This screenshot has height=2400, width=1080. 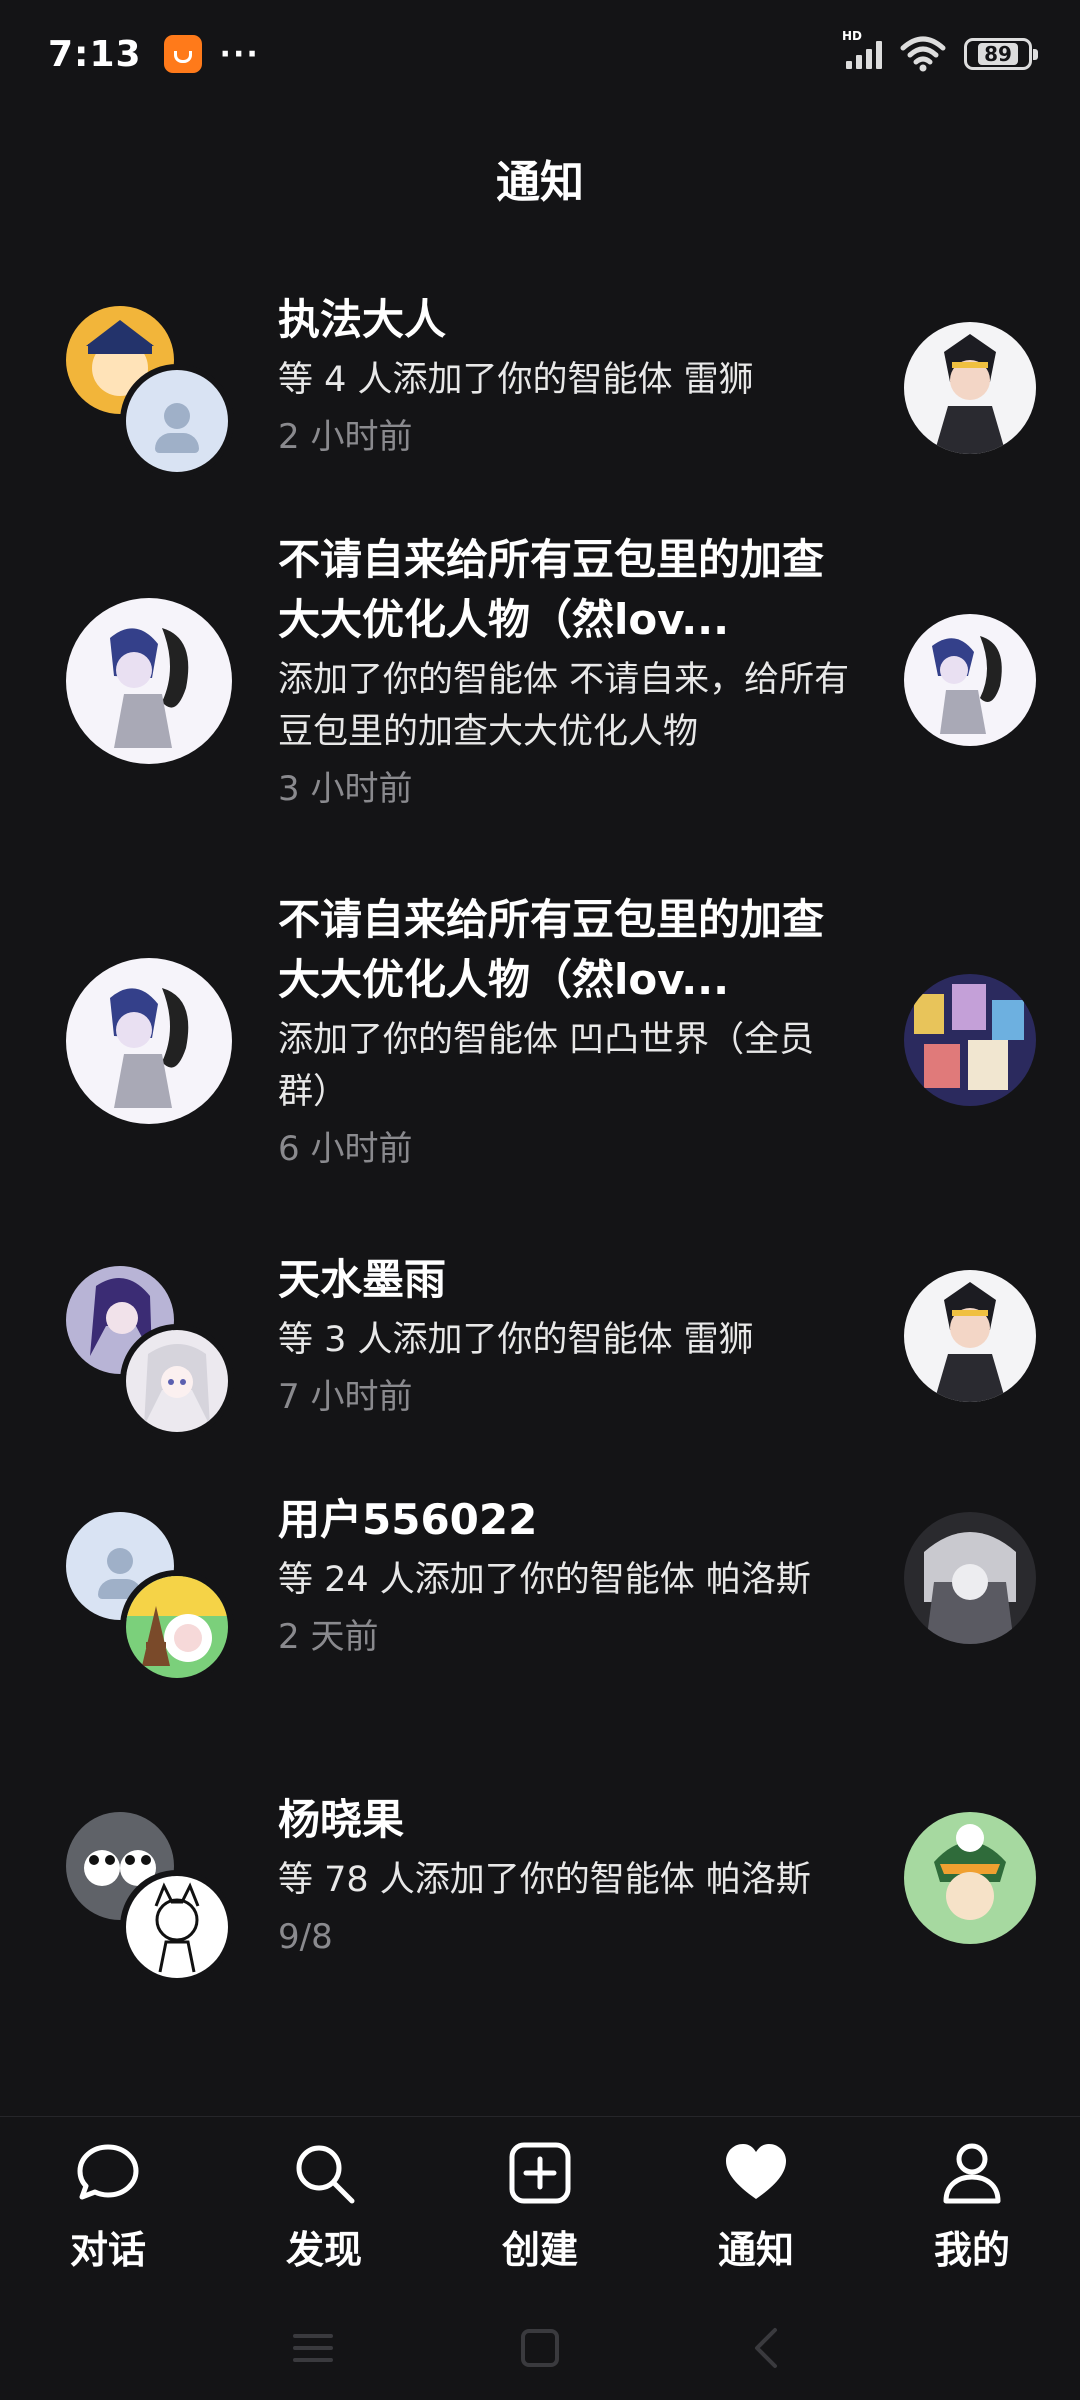 What do you see at coordinates (756, 2206) in the screenshot?
I see `tab-notifications: 通知` at bounding box center [756, 2206].